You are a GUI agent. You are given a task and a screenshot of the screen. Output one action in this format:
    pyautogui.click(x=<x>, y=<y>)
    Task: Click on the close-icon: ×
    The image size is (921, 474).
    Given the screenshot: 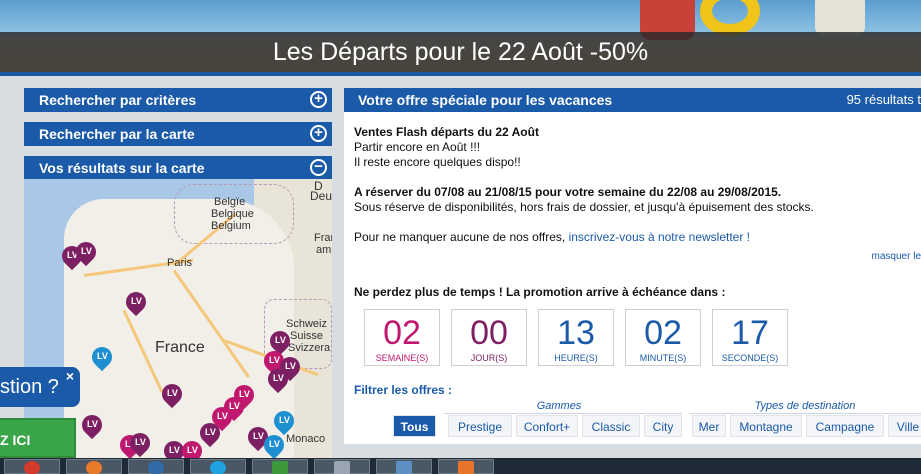 What is the action you would take?
    pyautogui.click(x=70, y=376)
    